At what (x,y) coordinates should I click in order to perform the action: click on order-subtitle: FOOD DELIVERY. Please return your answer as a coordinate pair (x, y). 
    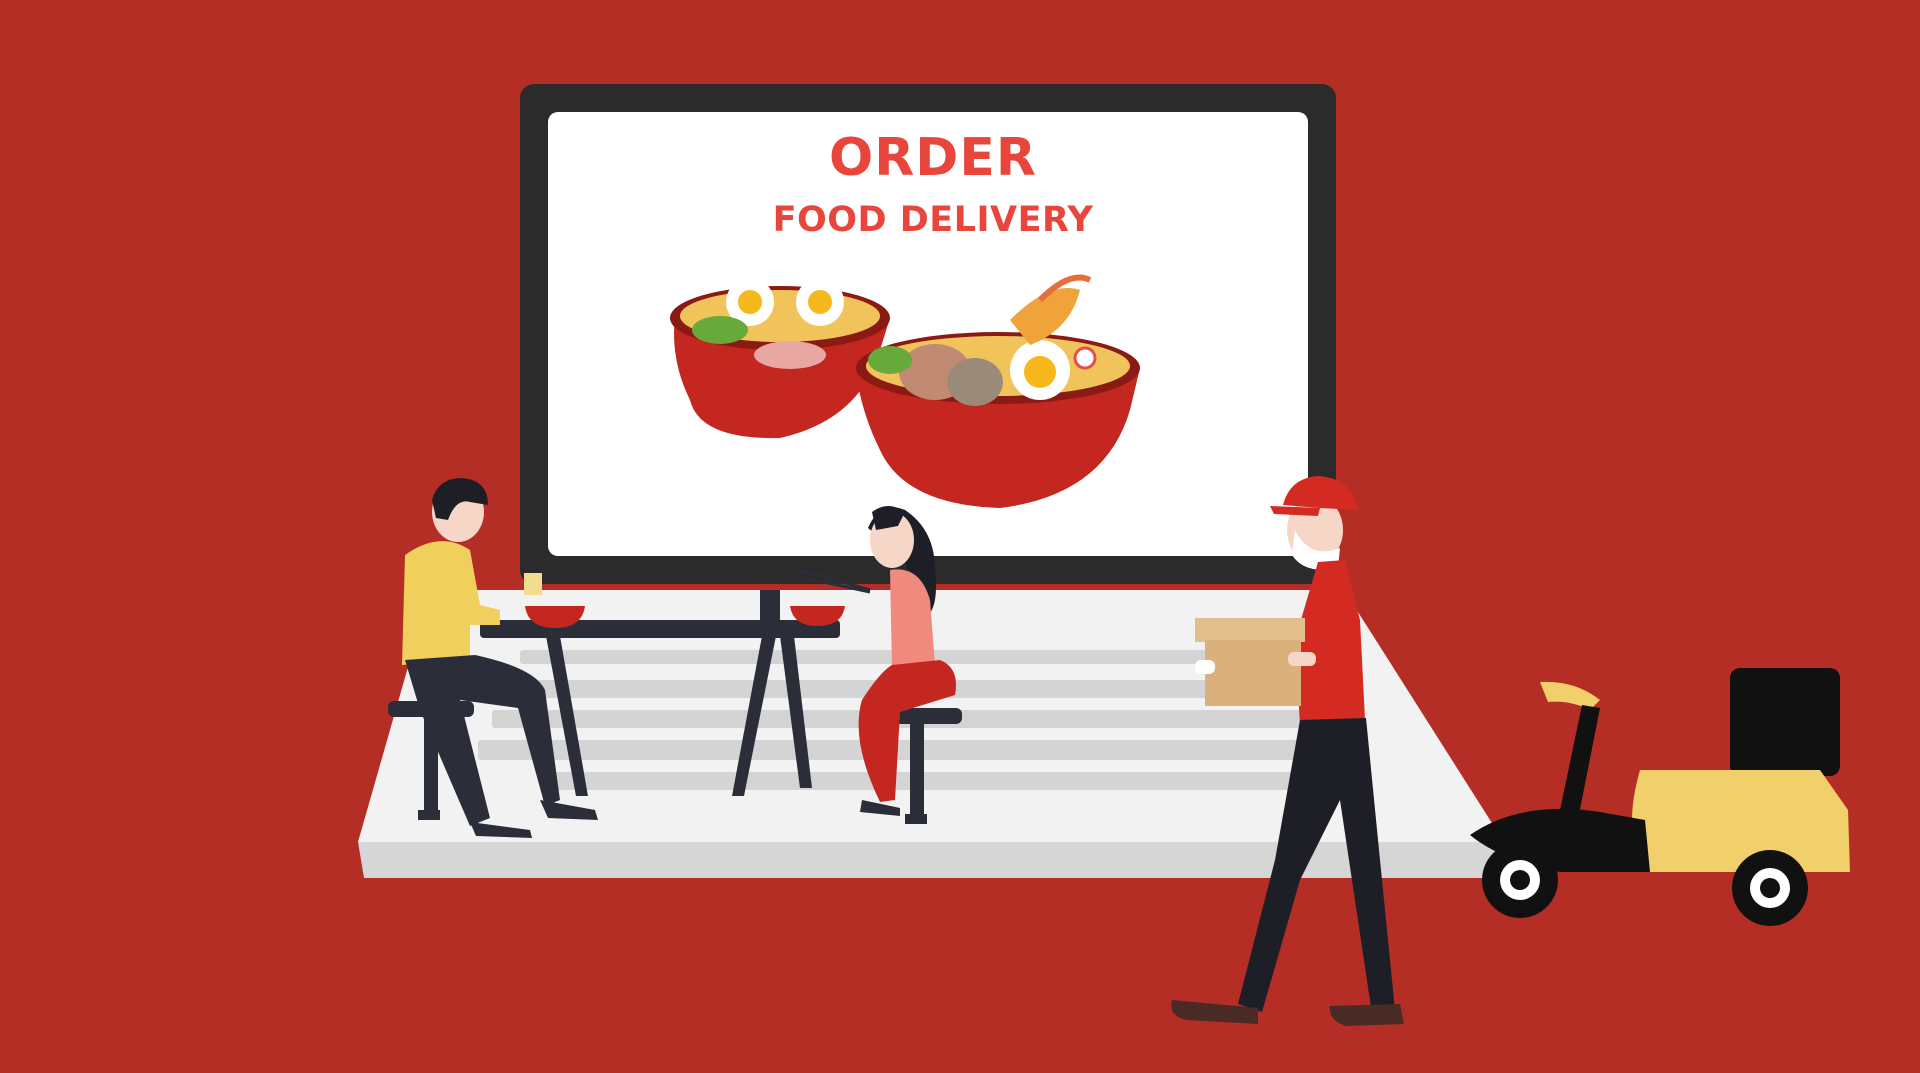
    Looking at the image, I should click on (933, 220).